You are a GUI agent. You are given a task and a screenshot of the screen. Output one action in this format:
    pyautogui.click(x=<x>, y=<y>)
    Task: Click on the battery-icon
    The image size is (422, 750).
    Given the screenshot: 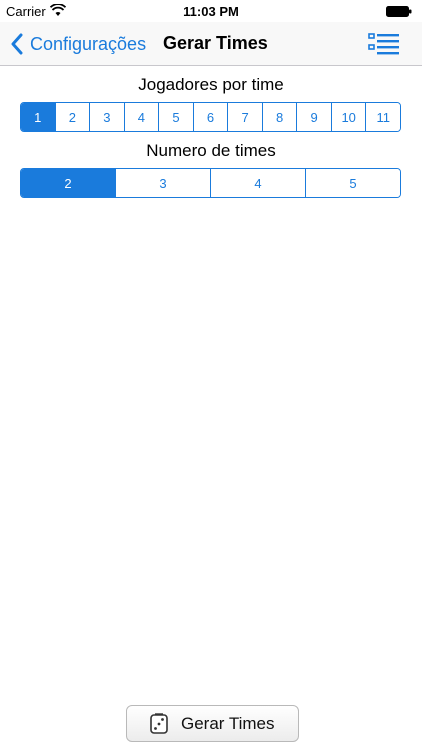 What is the action you would take?
    pyautogui.click(x=399, y=11)
    